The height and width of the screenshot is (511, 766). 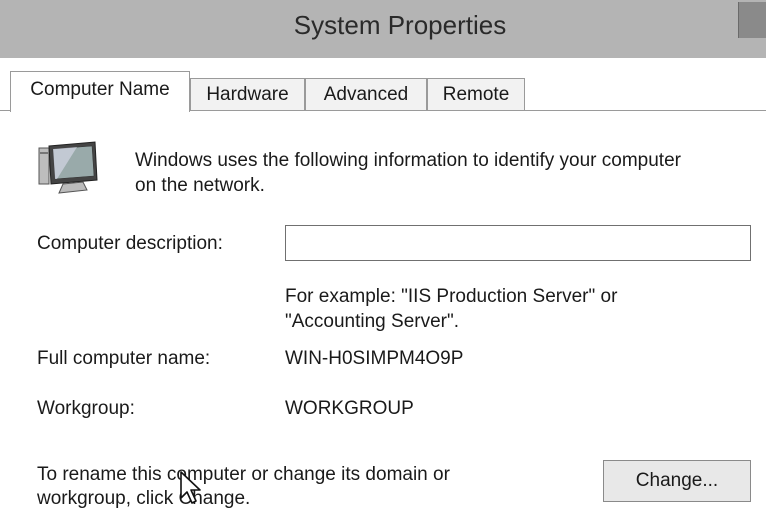 What do you see at coordinates (374, 358) in the screenshot?
I see `full-computer-name-value: WIN-H0SIMPM4O9P` at bounding box center [374, 358].